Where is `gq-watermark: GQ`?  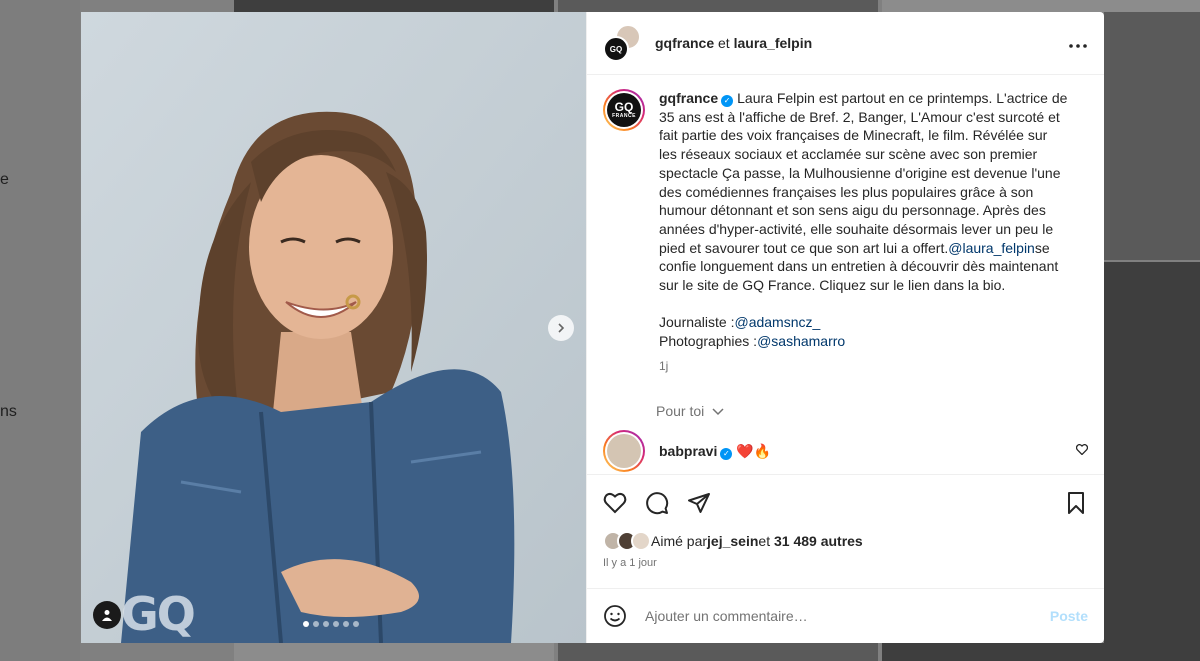 gq-watermark: GQ is located at coordinates (158, 614).